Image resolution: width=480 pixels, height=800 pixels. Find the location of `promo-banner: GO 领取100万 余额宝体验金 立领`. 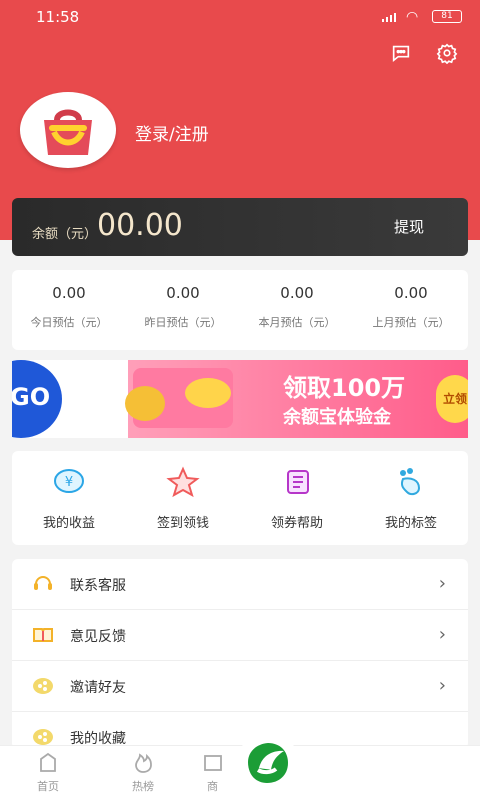

promo-banner: GO 领取100万 余额宝体验金 立领 is located at coordinates (240, 399).